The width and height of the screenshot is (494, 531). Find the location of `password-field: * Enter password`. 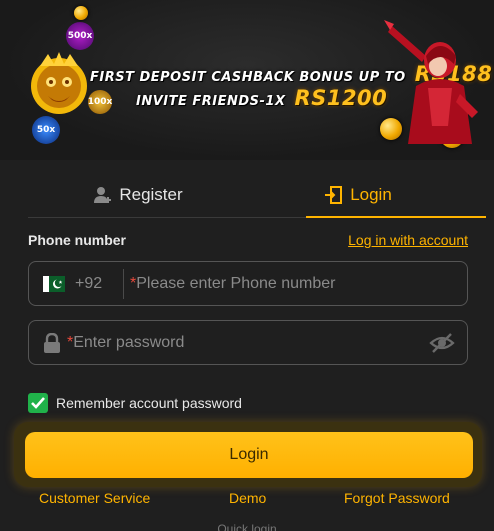

password-field: * Enter password is located at coordinates (248, 342).